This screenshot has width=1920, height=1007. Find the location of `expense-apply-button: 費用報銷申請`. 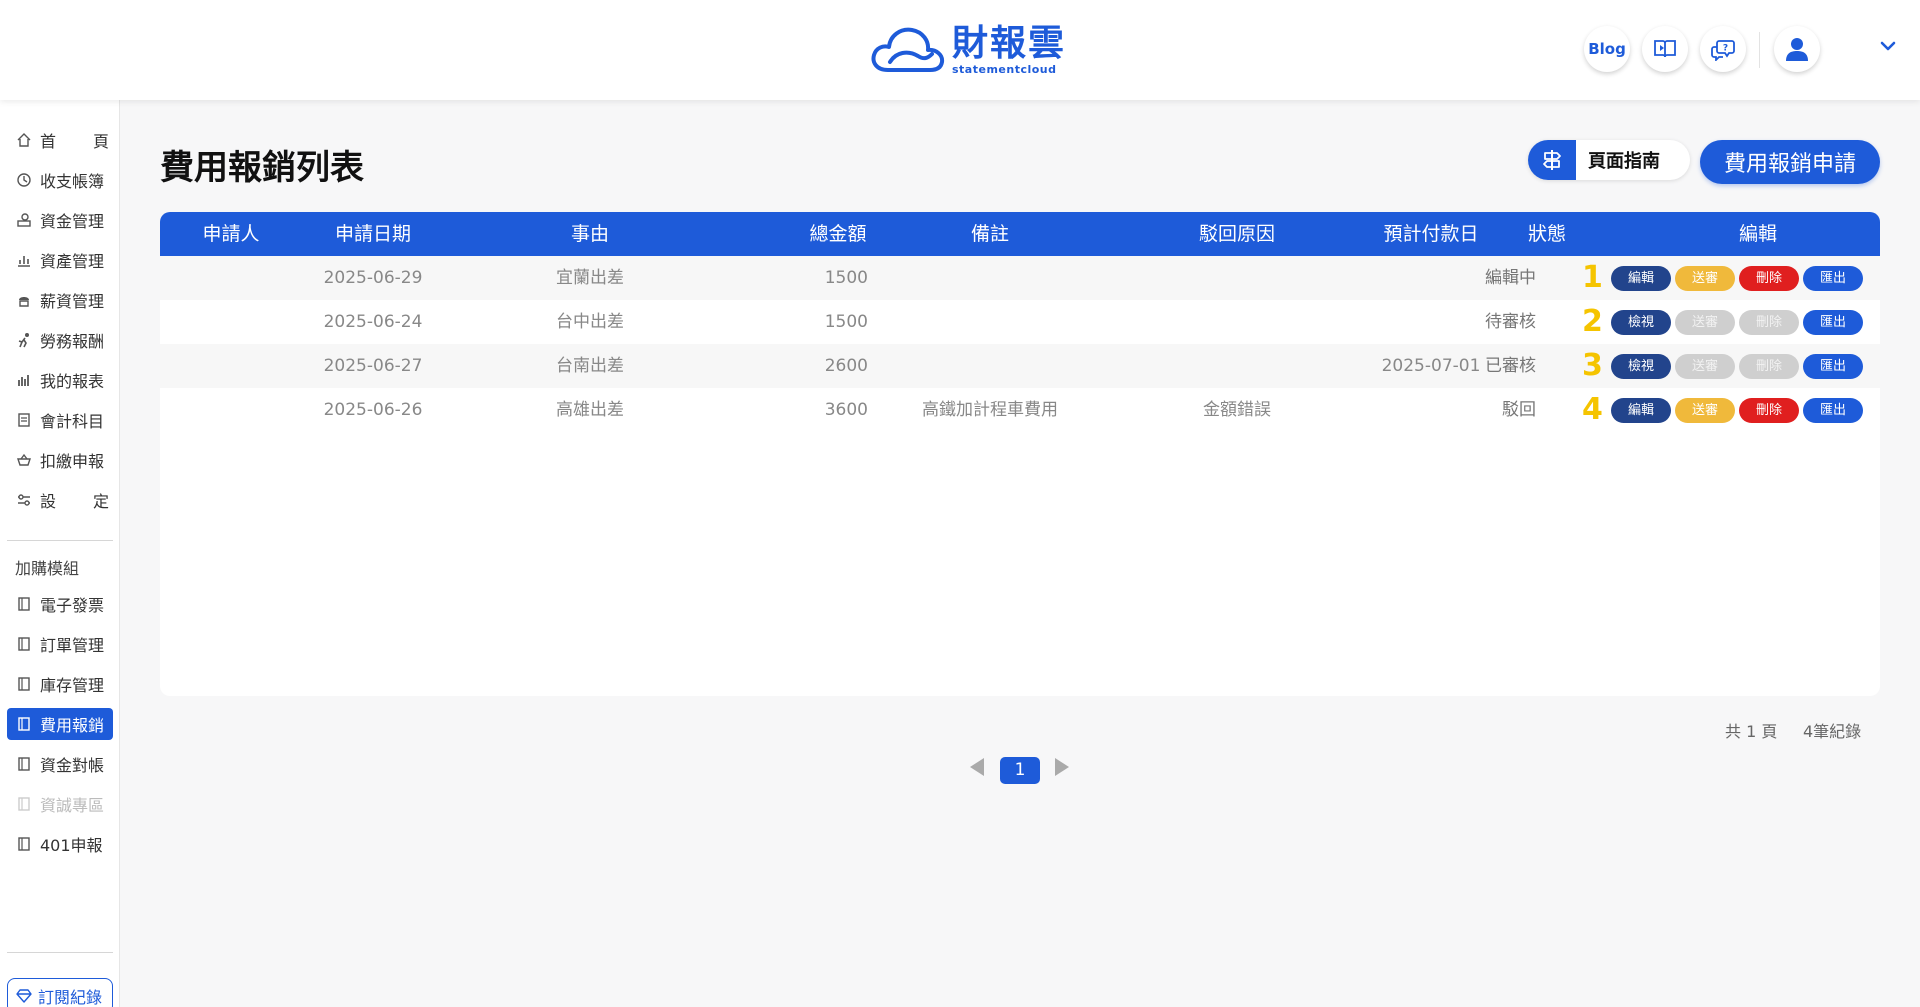

expense-apply-button: 費用報銷申請 is located at coordinates (1790, 162).